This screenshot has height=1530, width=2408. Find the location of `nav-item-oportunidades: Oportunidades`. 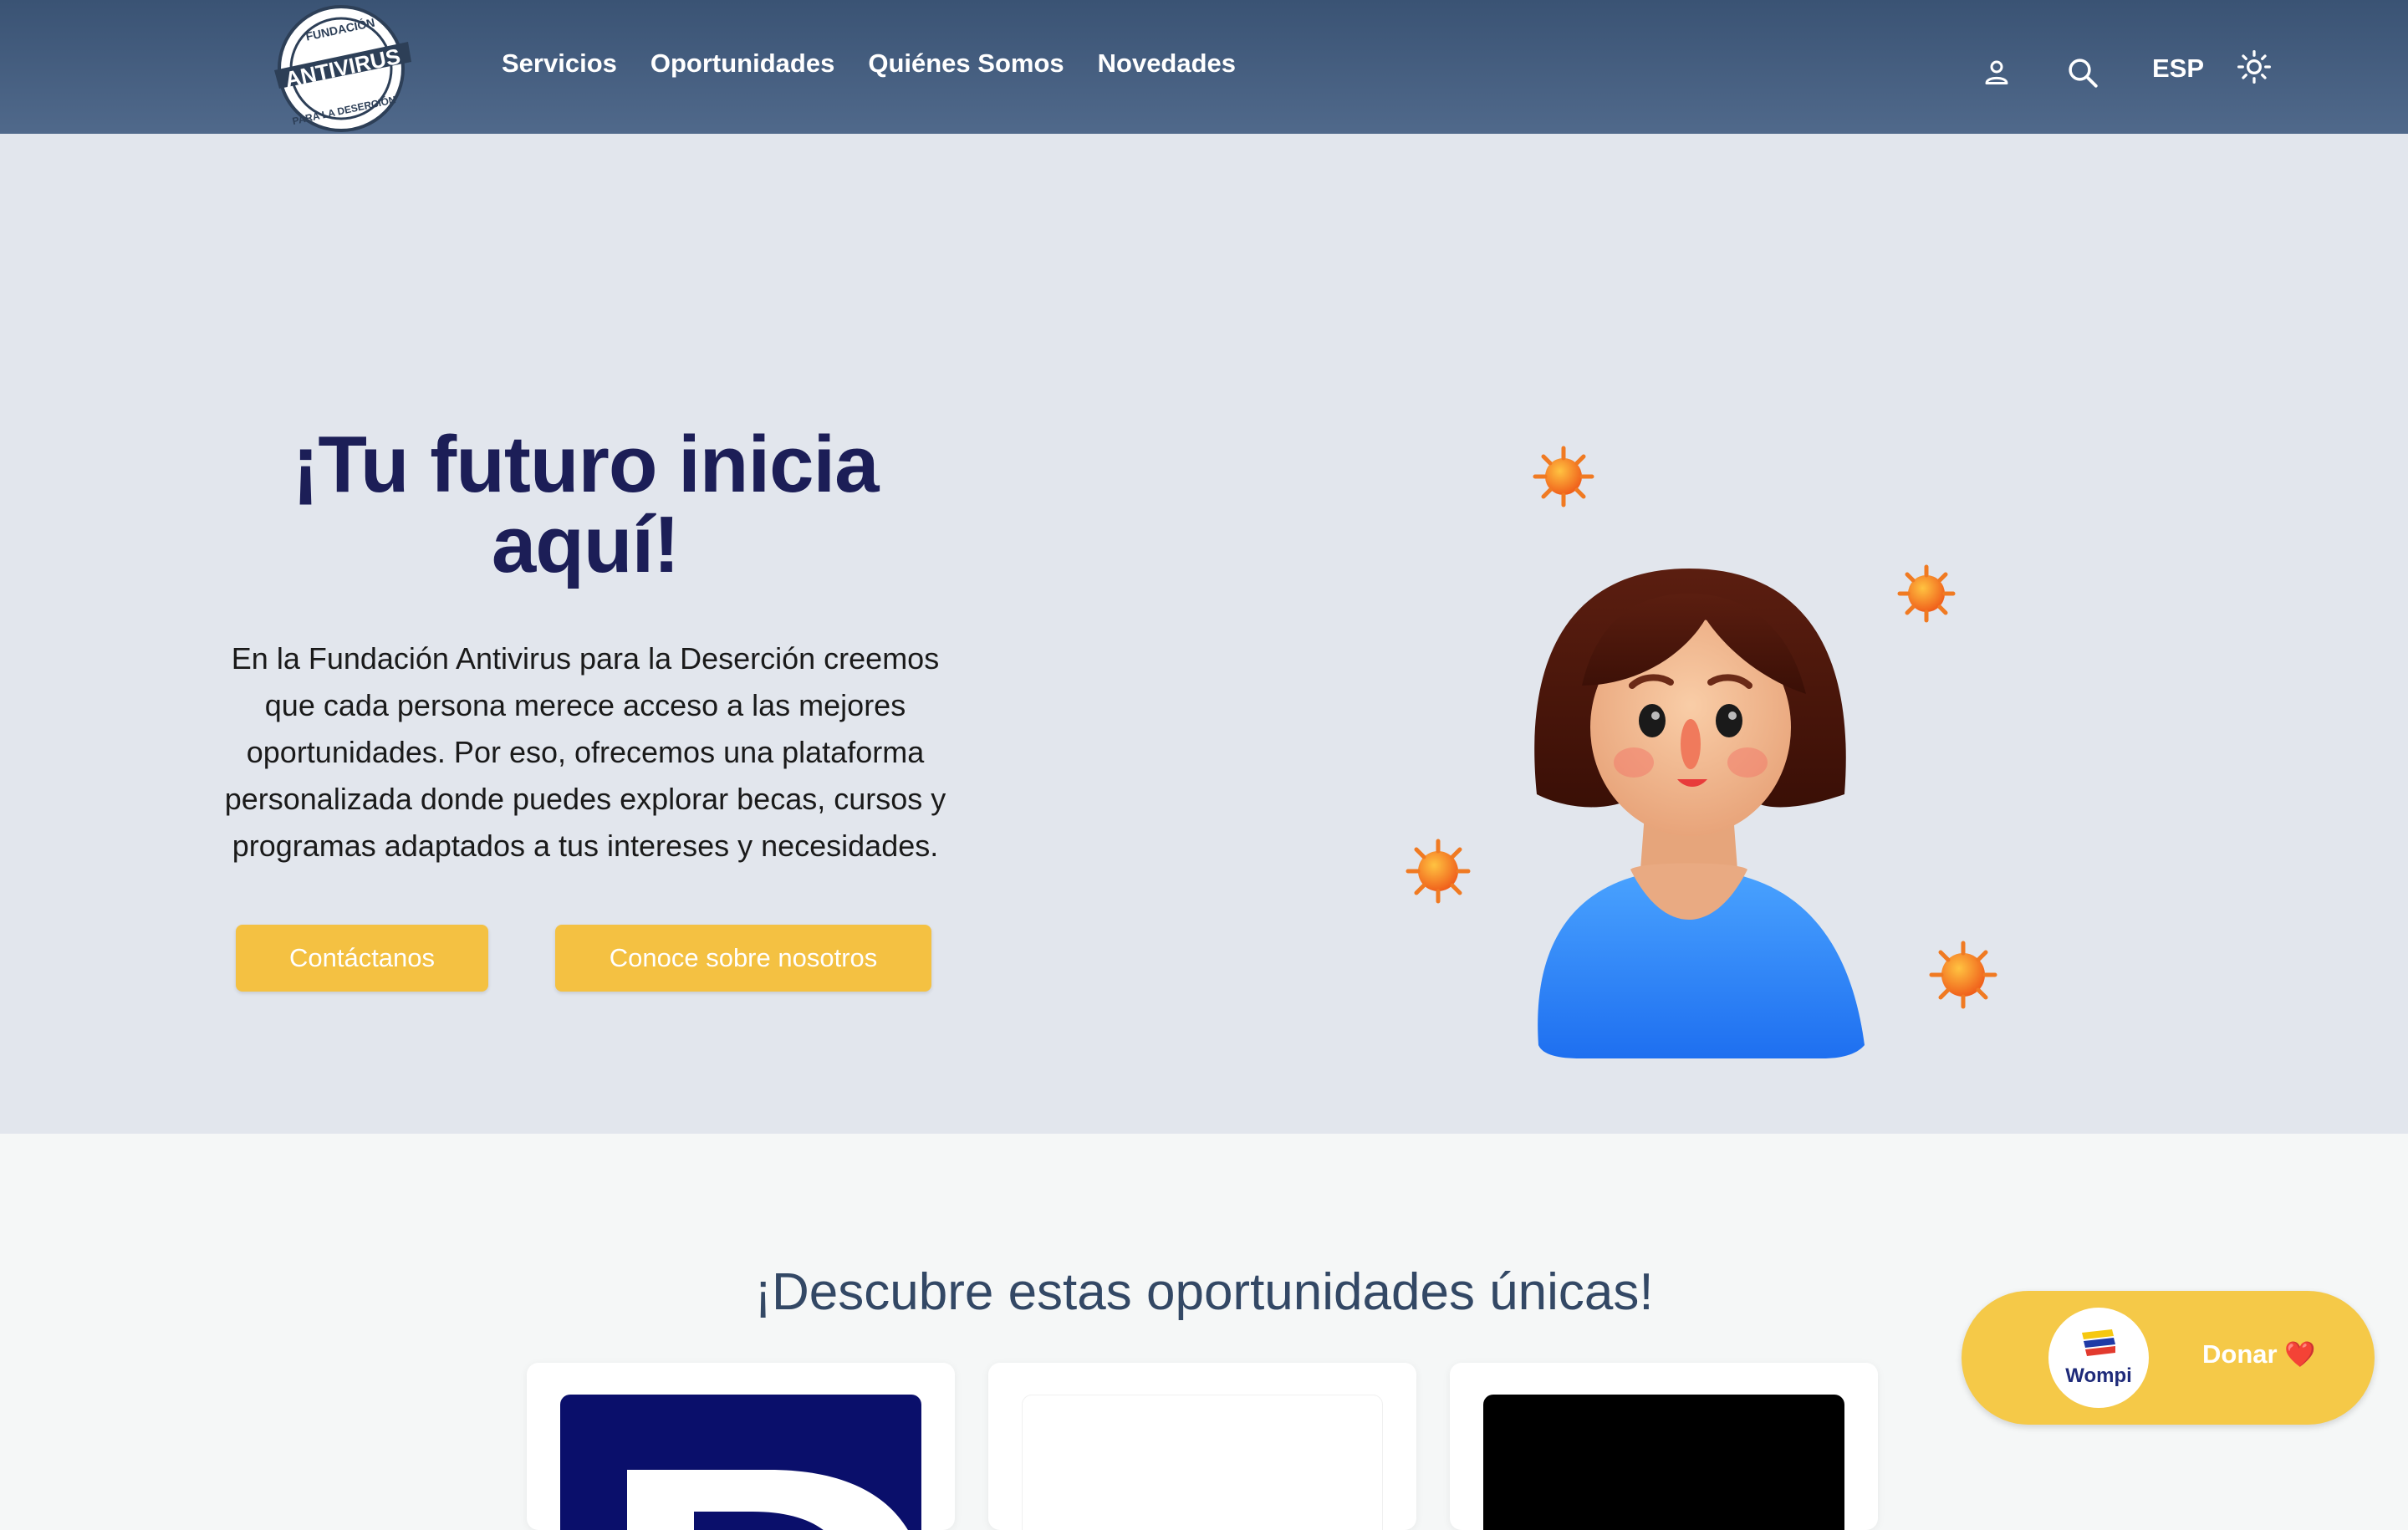

nav-item-oportunidades: Oportunidades is located at coordinates (742, 64).